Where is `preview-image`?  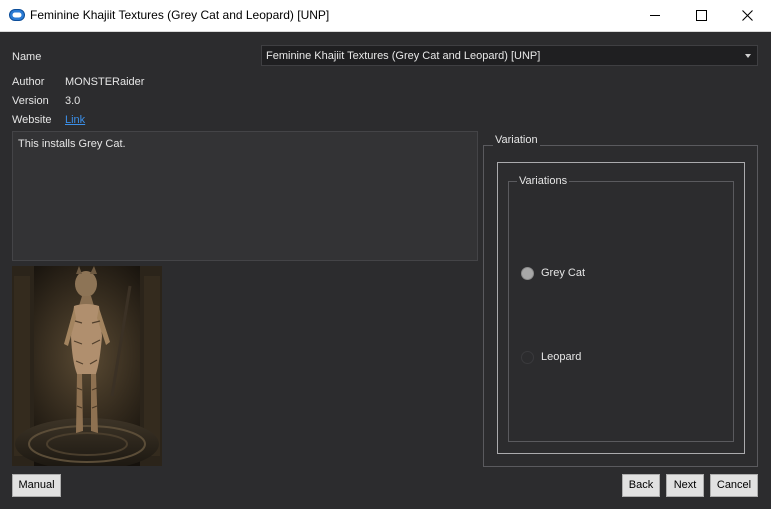 preview-image is located at coordinates (87, 366).